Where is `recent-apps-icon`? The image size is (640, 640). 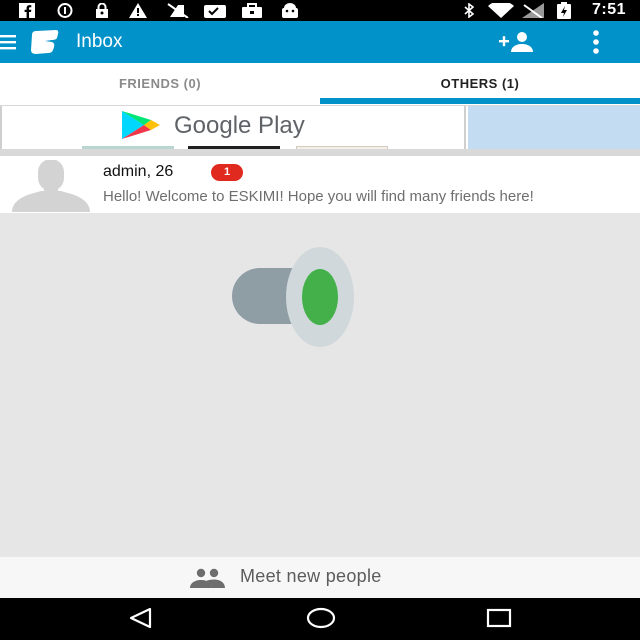 recent-apps-icon is located at coordinates (499, 618).